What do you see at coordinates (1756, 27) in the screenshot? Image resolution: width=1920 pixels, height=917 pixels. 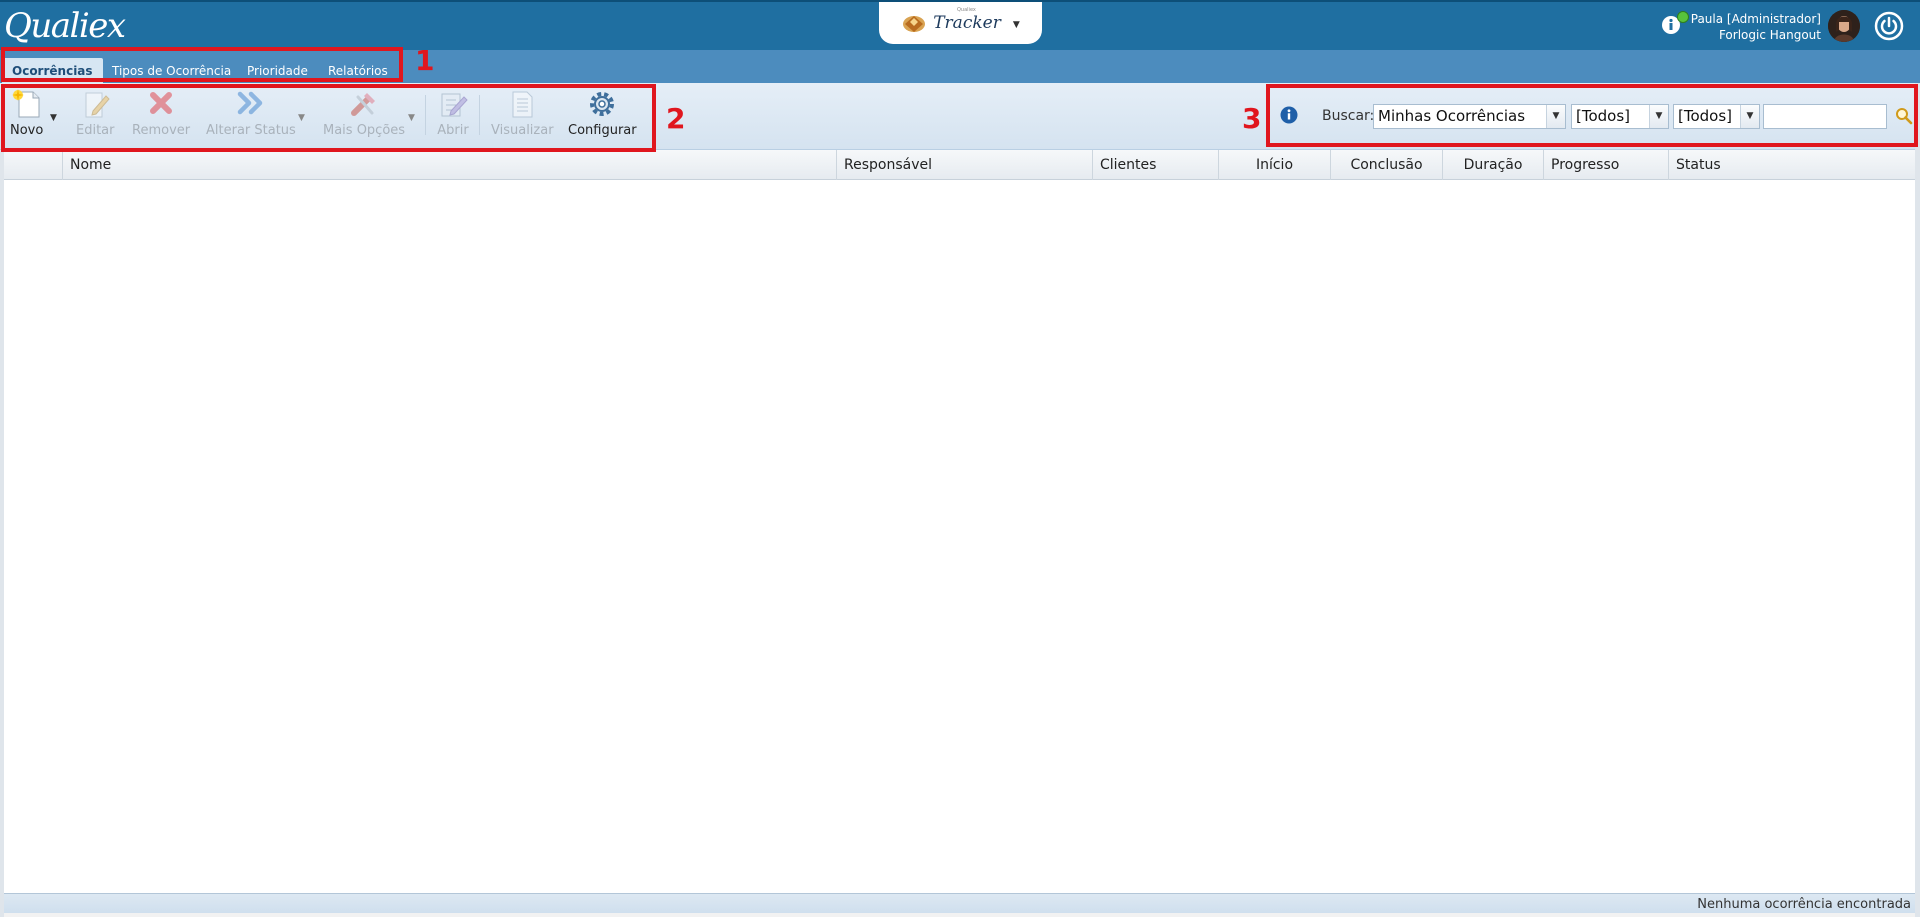 I see `user-info: Paula [Administrador] Forlogic Hangout` at bounding box center [1756, 27].